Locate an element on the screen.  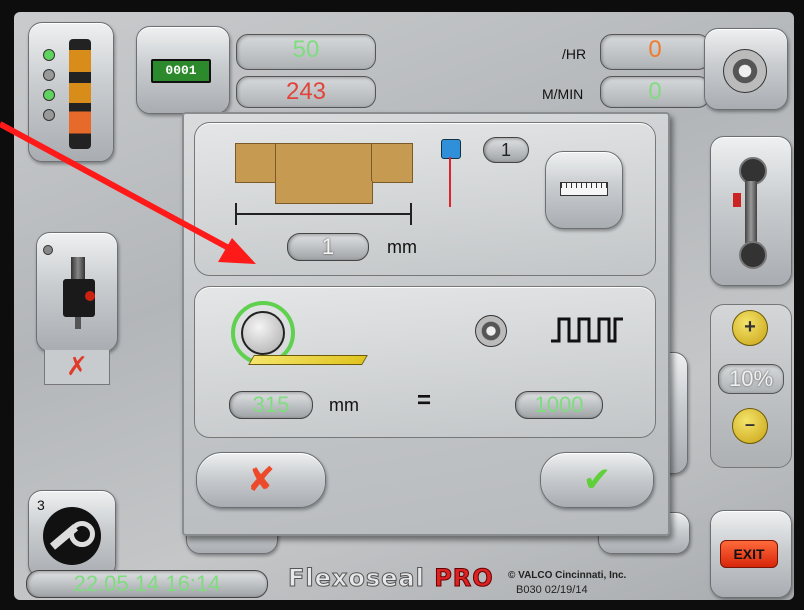
counter-button: 0001 is located at coordinates (183, 70).